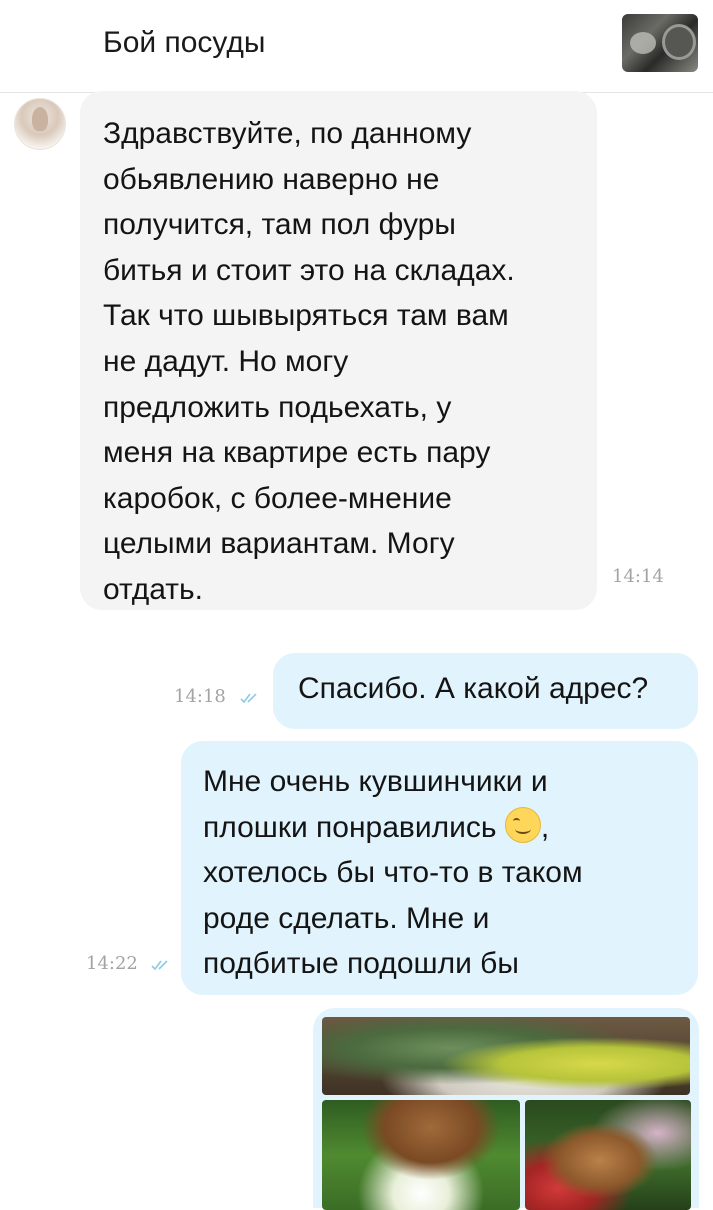  Describe the element at coordinates (356, 46) in the screenshot. I see `chat-header: Бой посуды` at that location.